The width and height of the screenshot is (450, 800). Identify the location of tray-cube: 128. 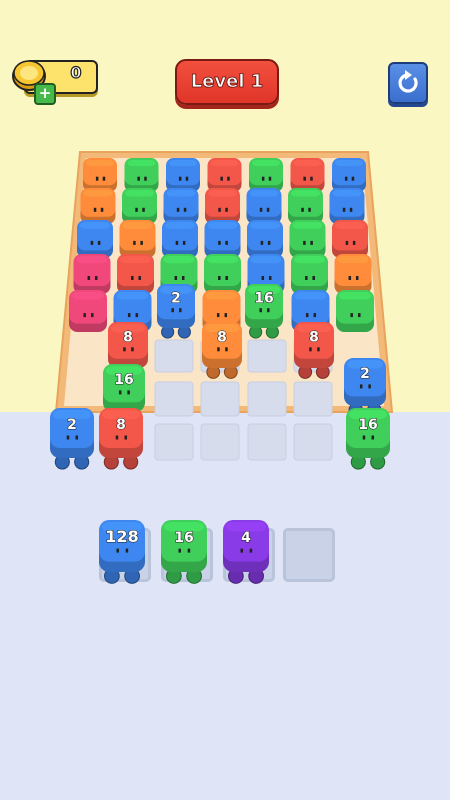
(122, 552).